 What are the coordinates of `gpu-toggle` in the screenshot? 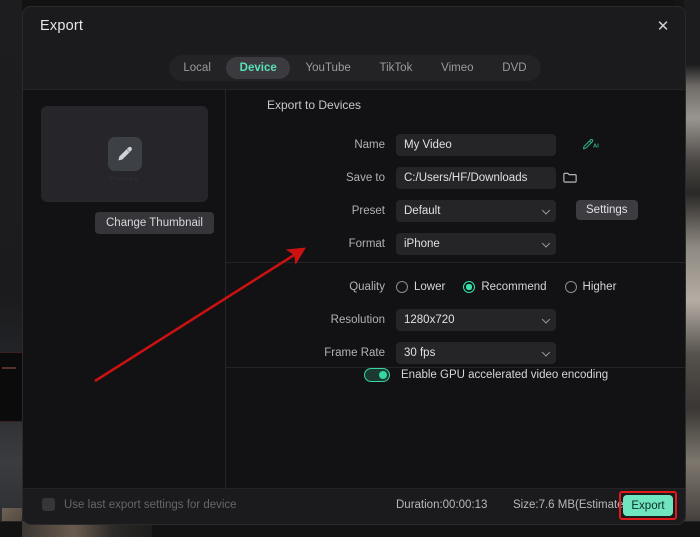 It's located at (377, 375).